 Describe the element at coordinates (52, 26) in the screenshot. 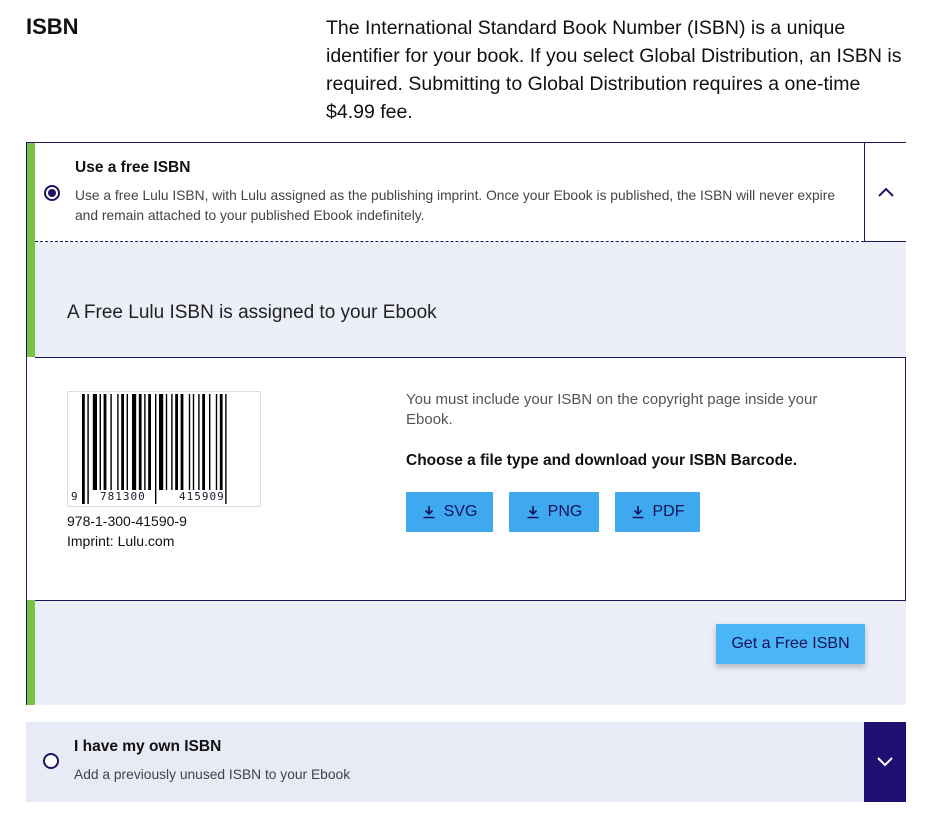

I see `section-title: ISBN` at that location.